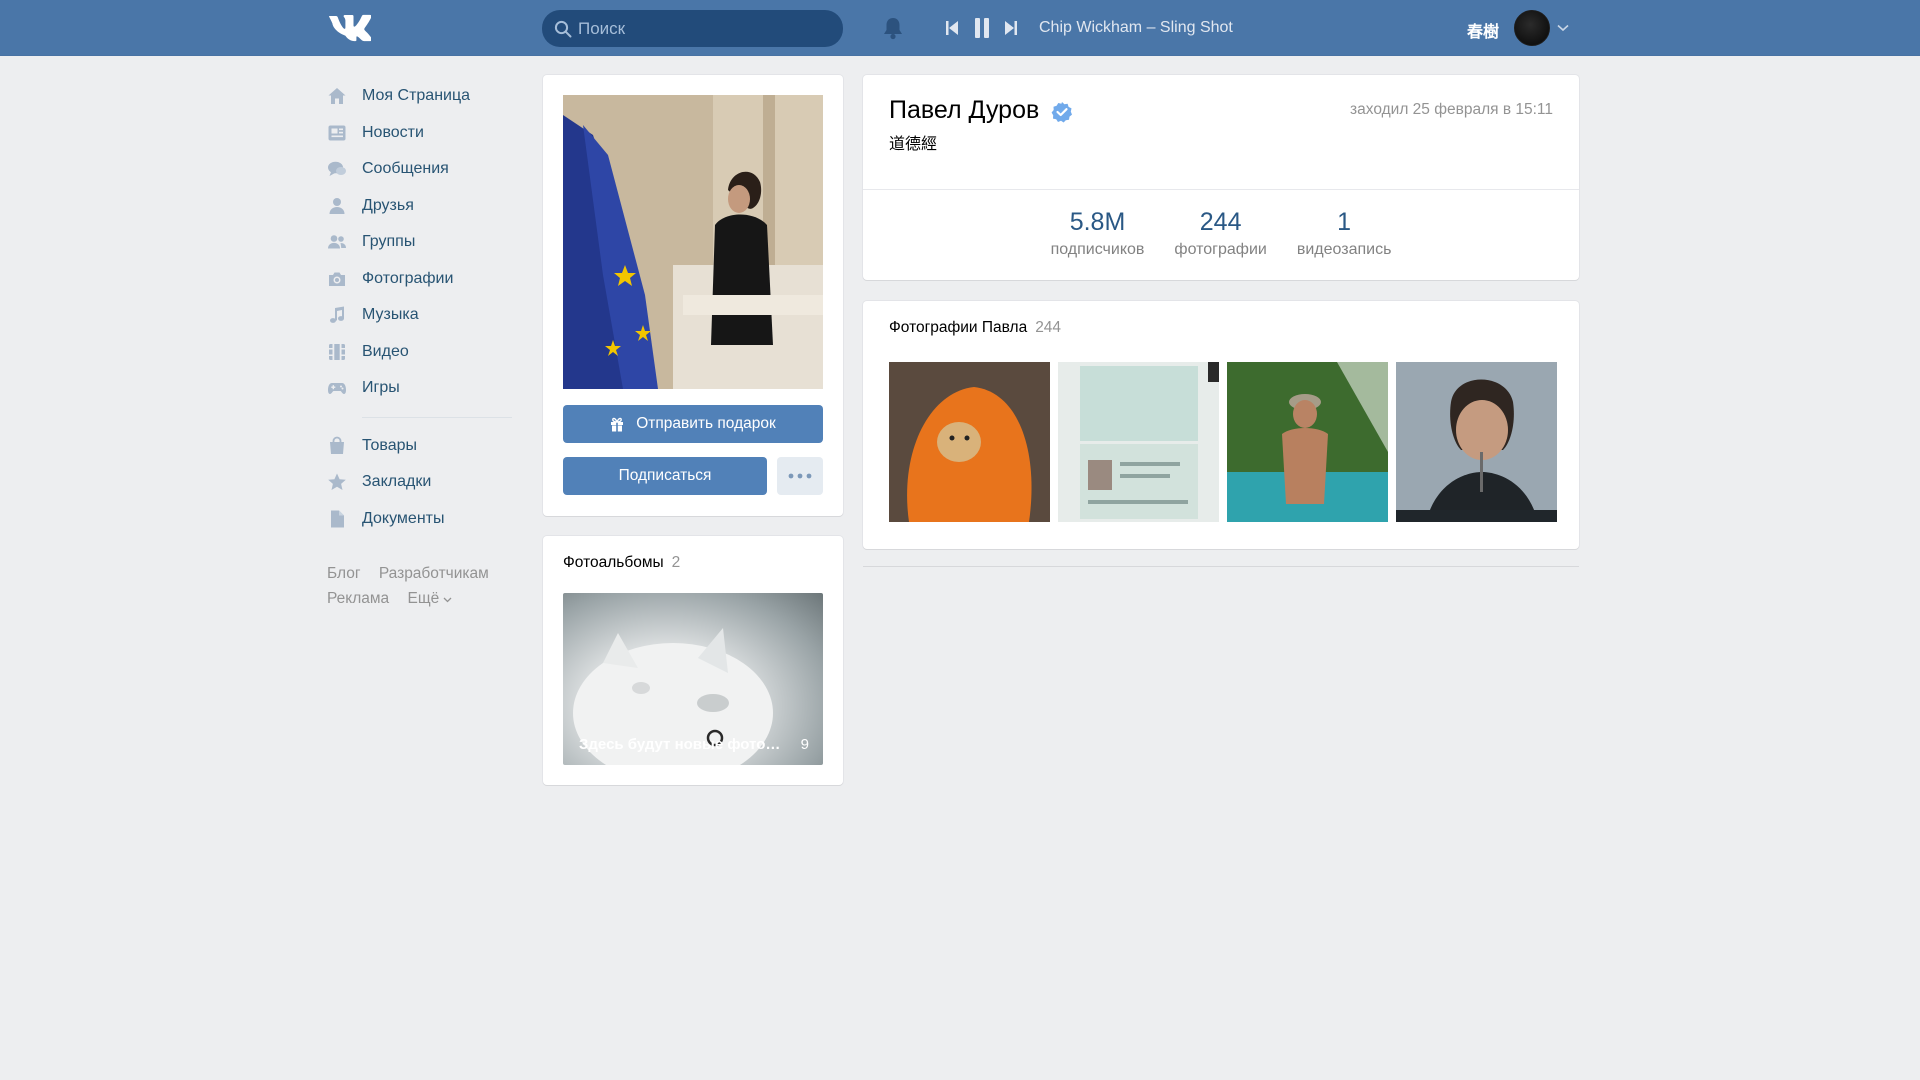  What do you see at coordinates (422, 315) in the screenshot?
I see `sidebar-item-music: Музыка` at bounding box center [422, 315].